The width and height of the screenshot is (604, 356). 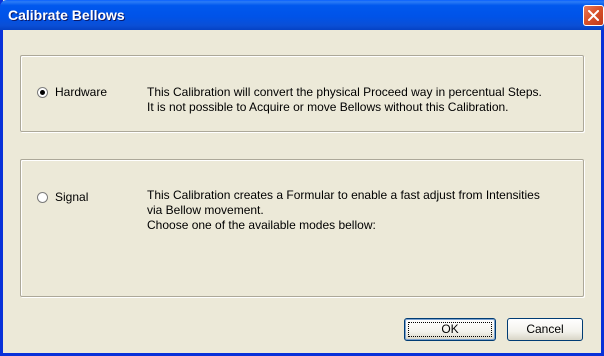 I want to click on hardware-radio: Hardware, so click(x=72, y=92).